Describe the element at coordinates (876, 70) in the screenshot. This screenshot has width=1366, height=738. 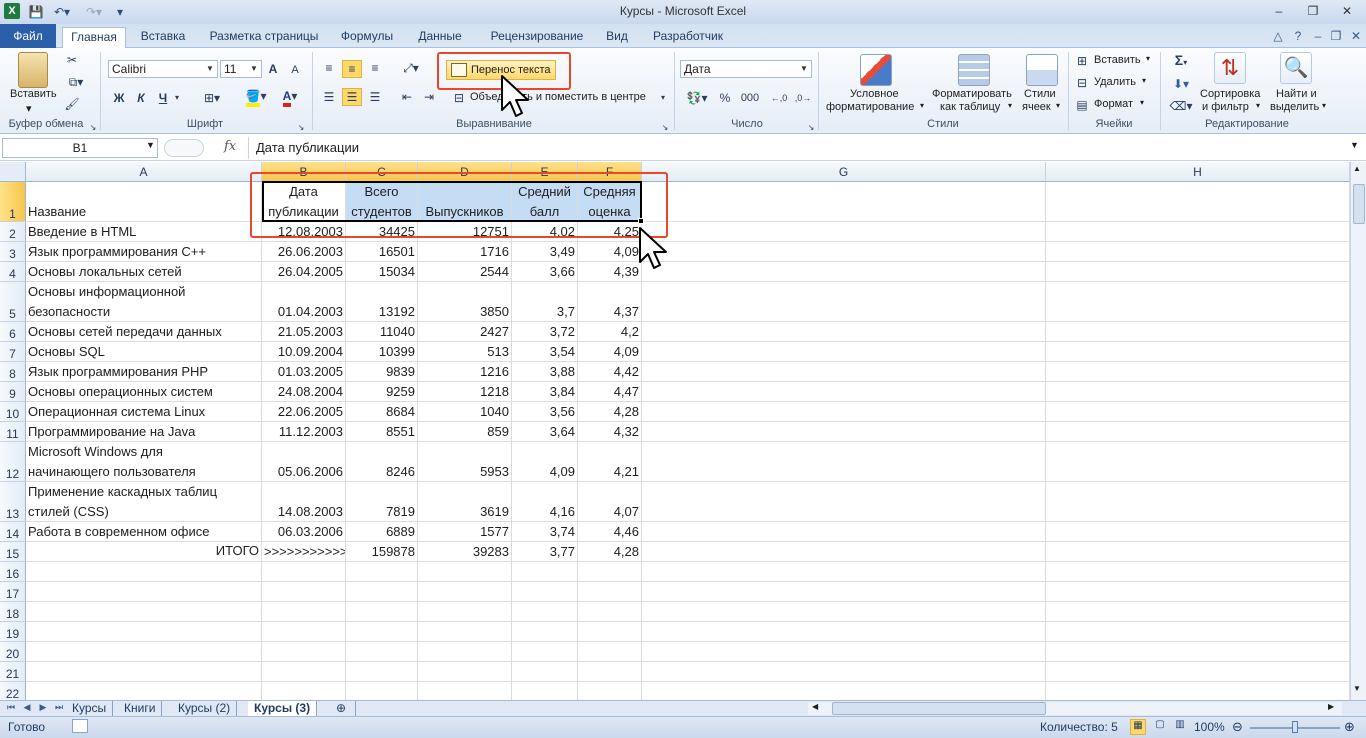
I see `conditional-formatting-icon` at that location.